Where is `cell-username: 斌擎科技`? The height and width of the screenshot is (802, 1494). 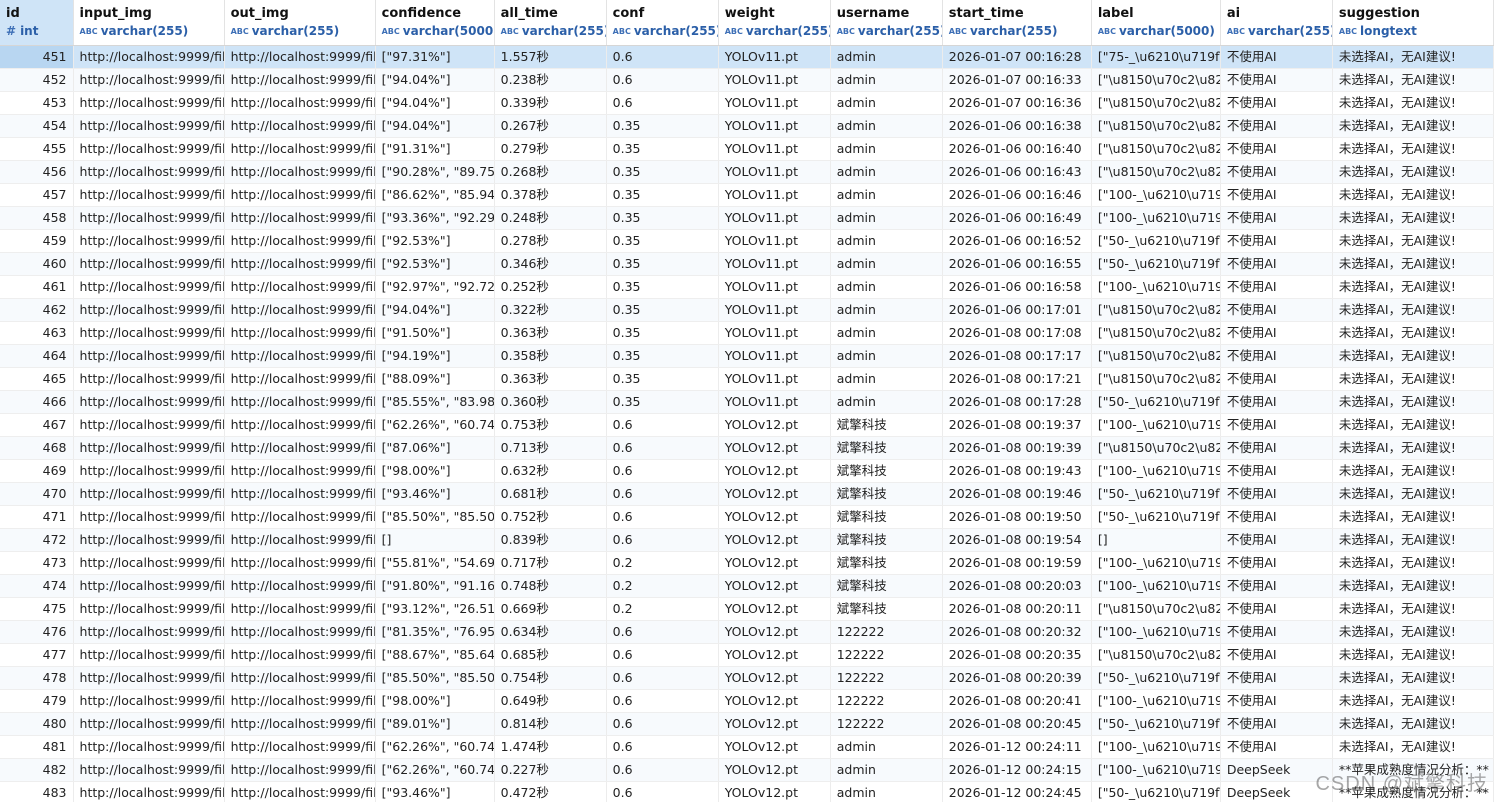
cell-username: 斌擎科技 is located at coordinates (886, 448).